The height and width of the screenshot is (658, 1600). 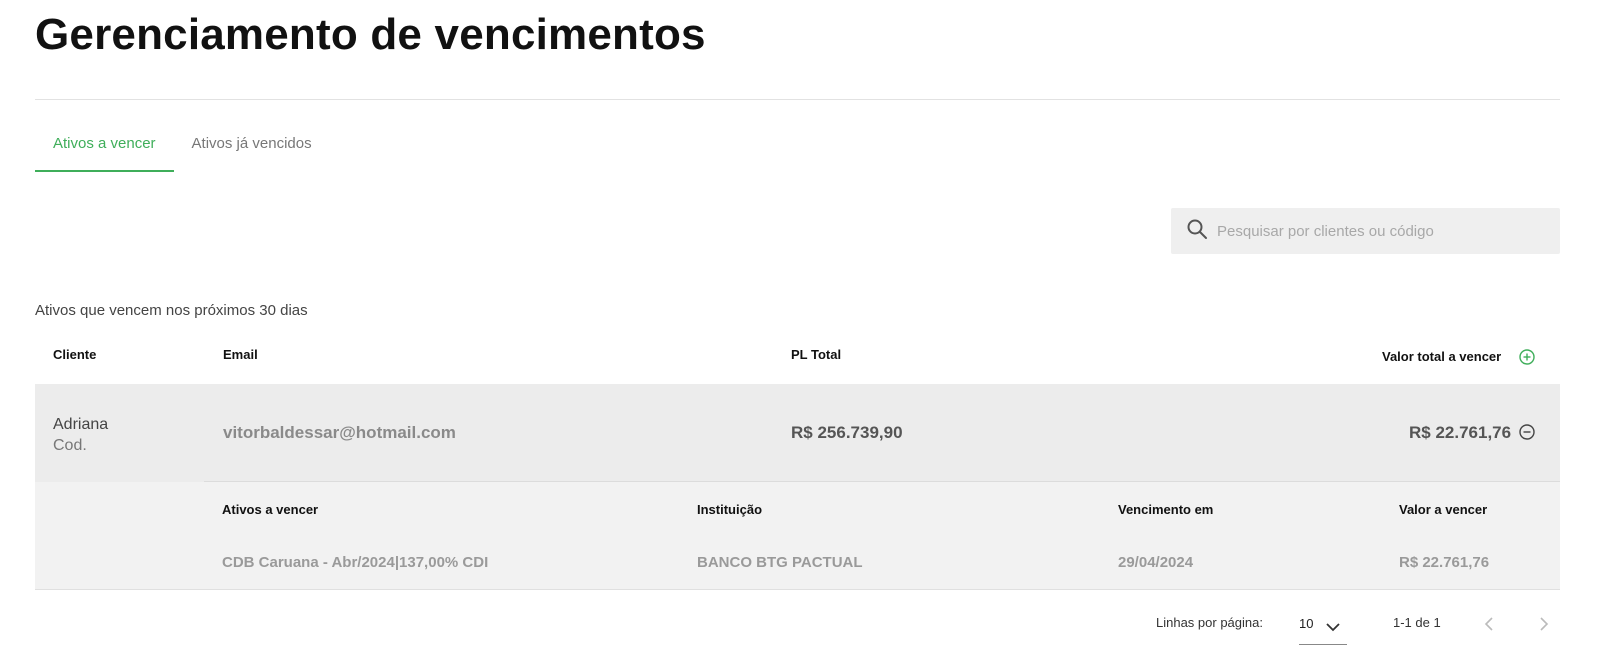 I want to click on page-title: Gerenciamento de vencimentos, so click(x=370, y=34).